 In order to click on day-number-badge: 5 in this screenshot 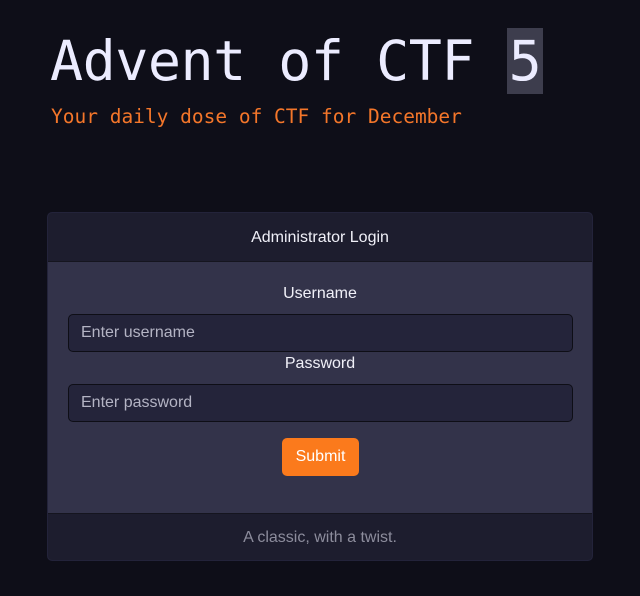, I will do `click(525, 61)`.